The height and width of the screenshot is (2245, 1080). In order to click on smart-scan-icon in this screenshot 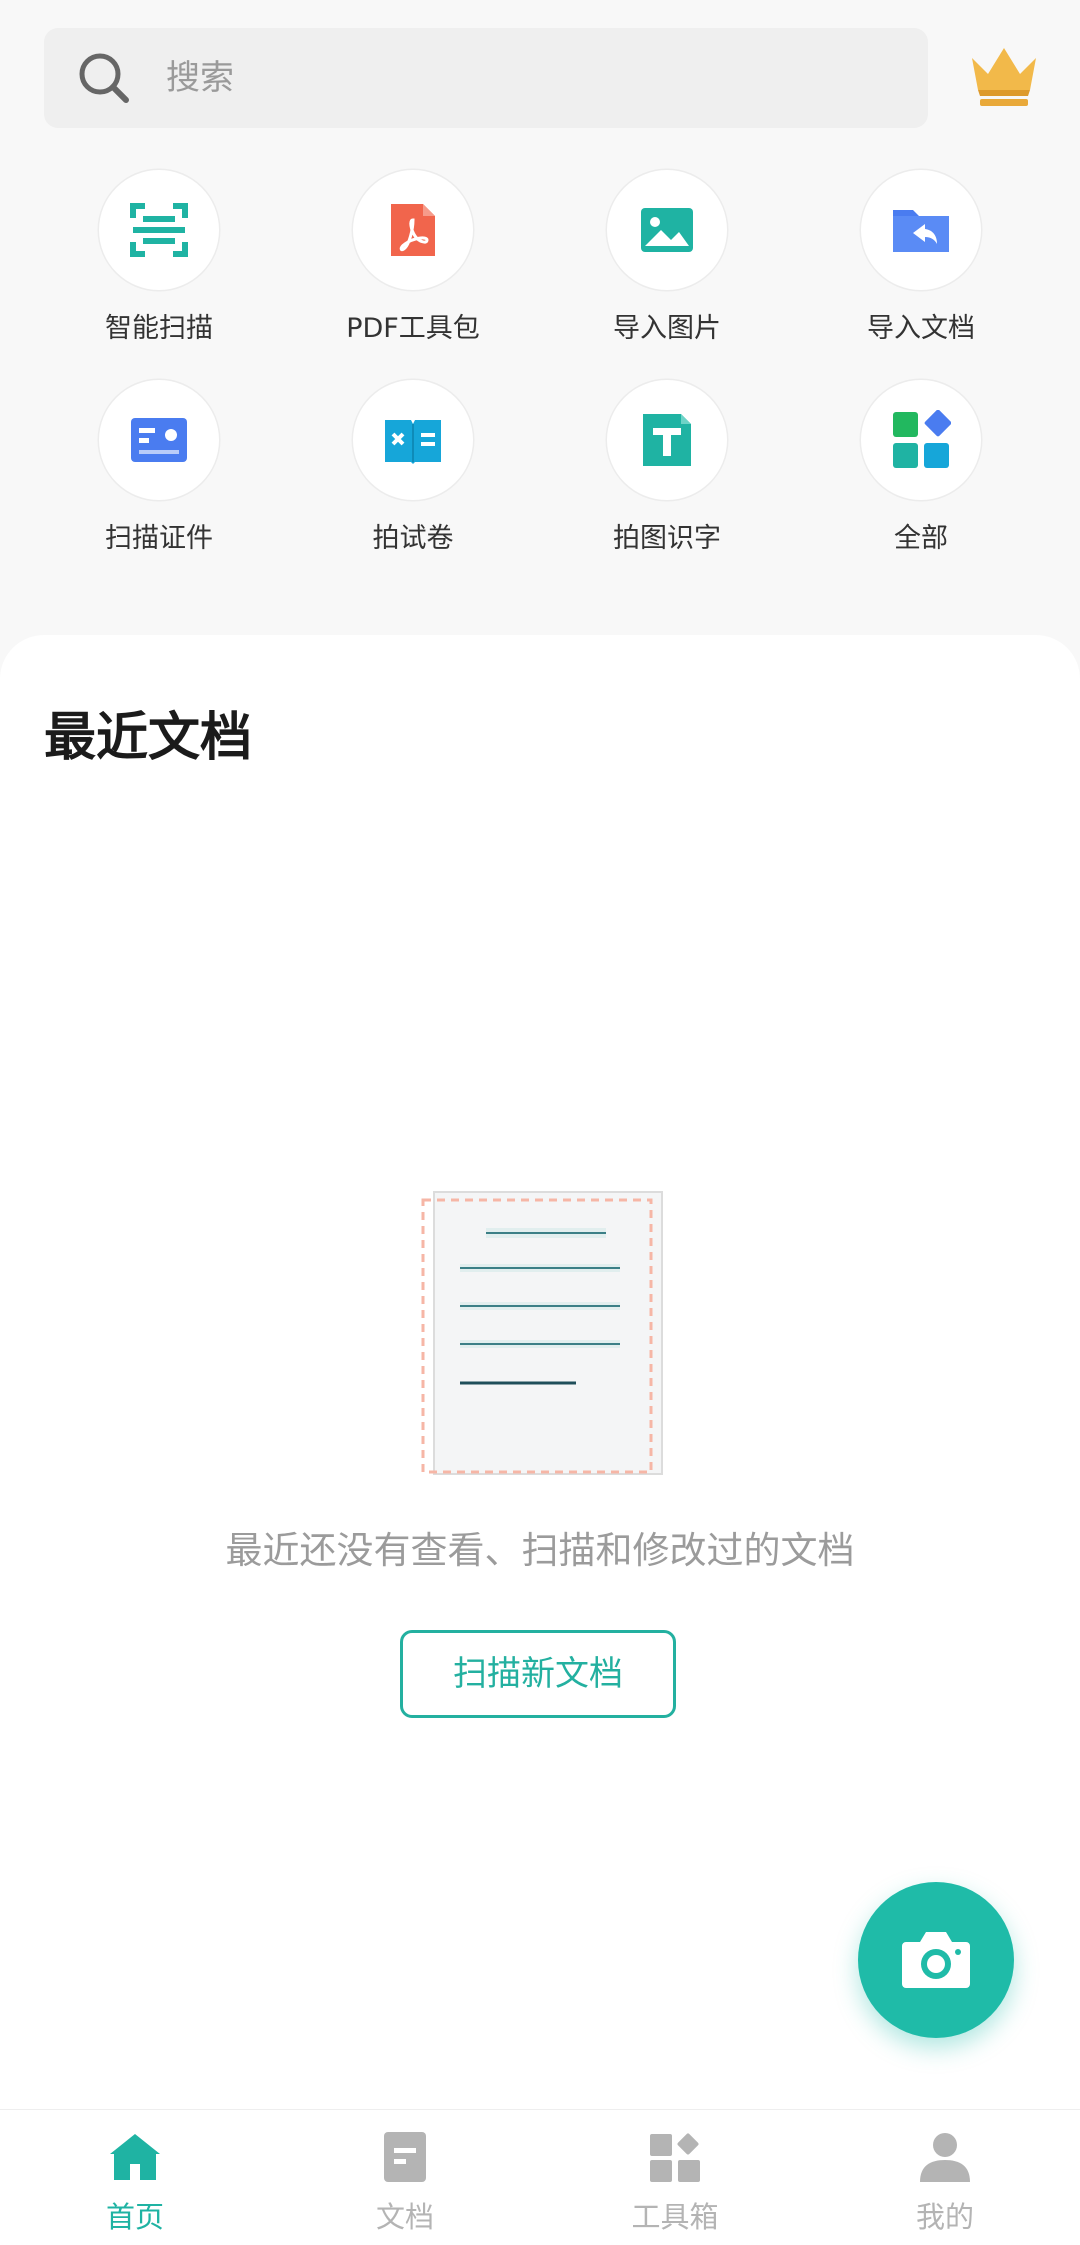, I will do `click(159, 230)`.